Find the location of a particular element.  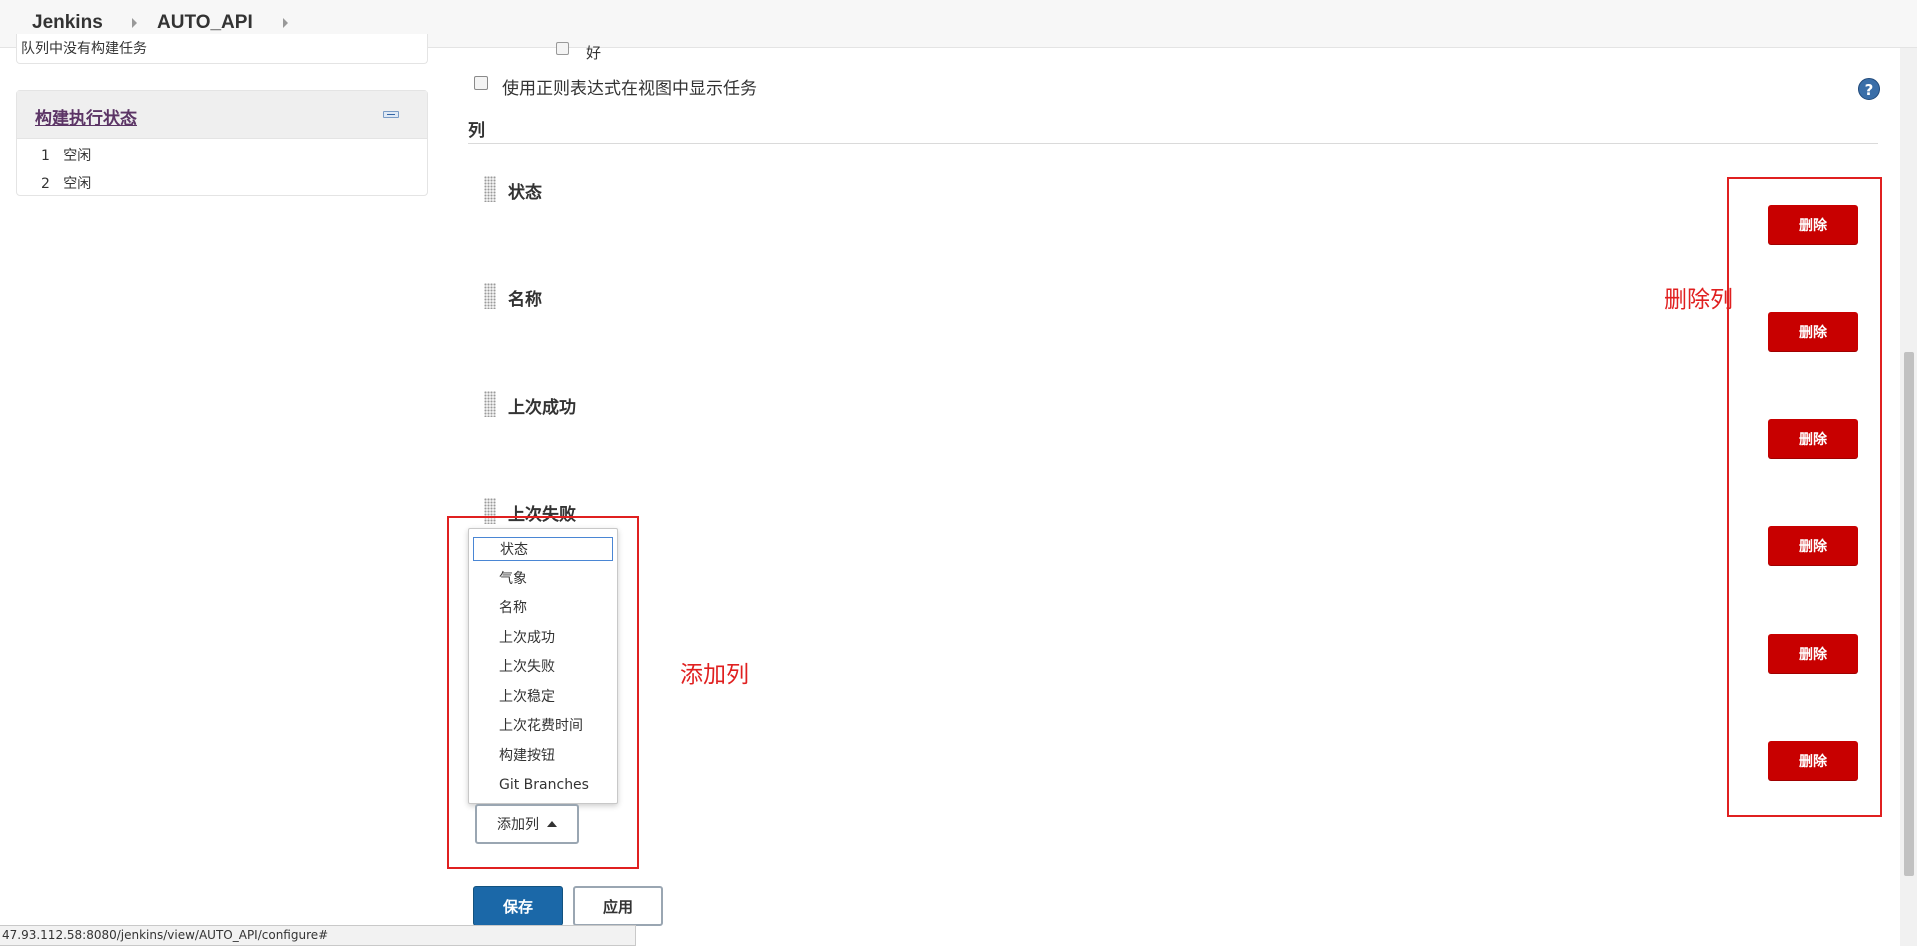

menu-item-last-stable: 上次稳定 is located at coordinates (543, 697).